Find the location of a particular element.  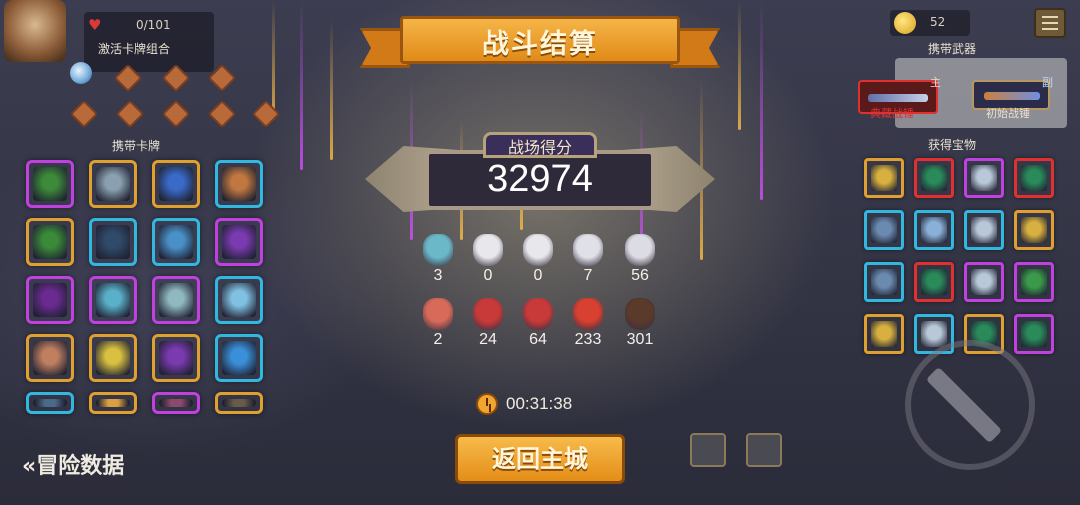

player-avatar is located at coordinates (35, 31).